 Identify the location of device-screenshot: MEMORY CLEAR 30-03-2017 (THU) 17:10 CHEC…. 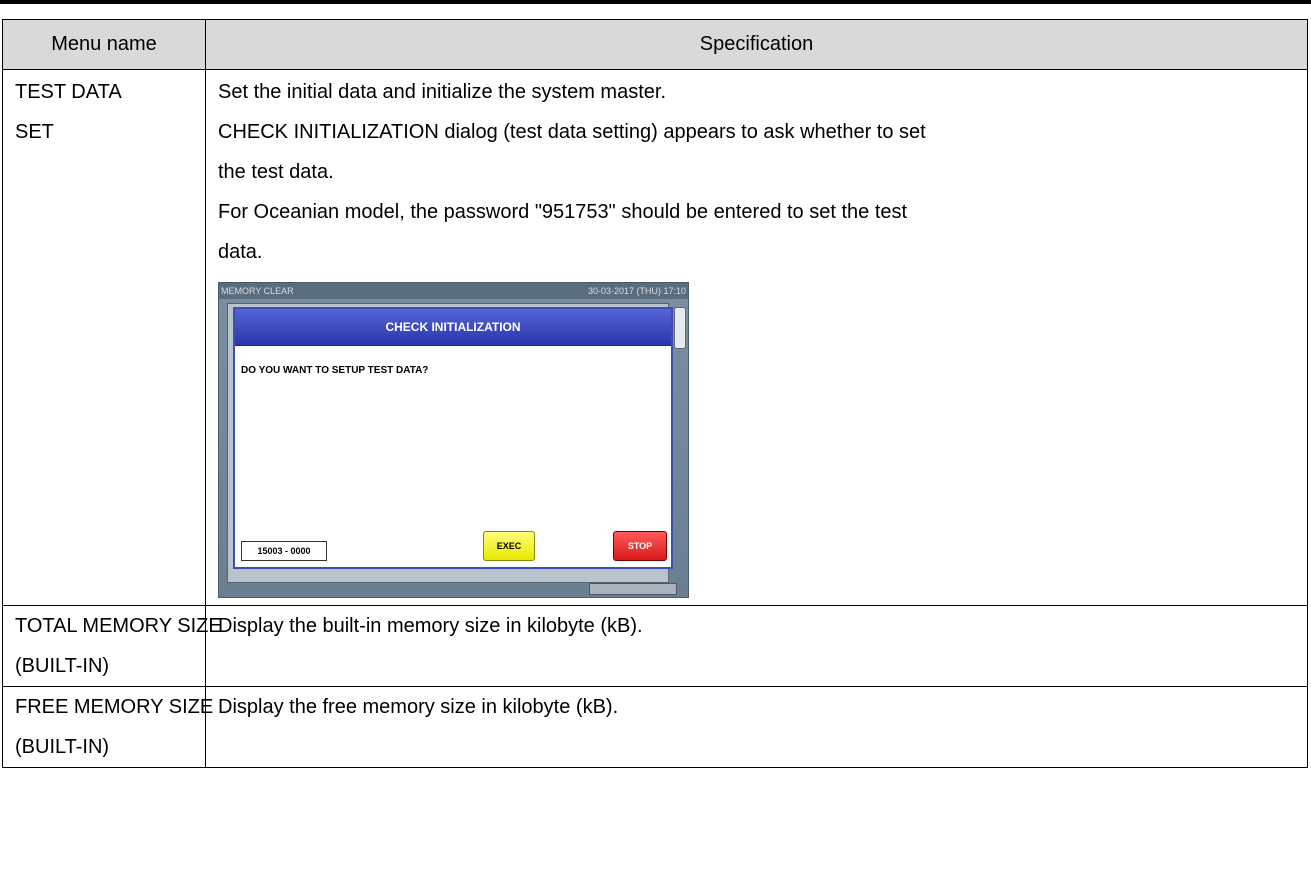
(453, 440).